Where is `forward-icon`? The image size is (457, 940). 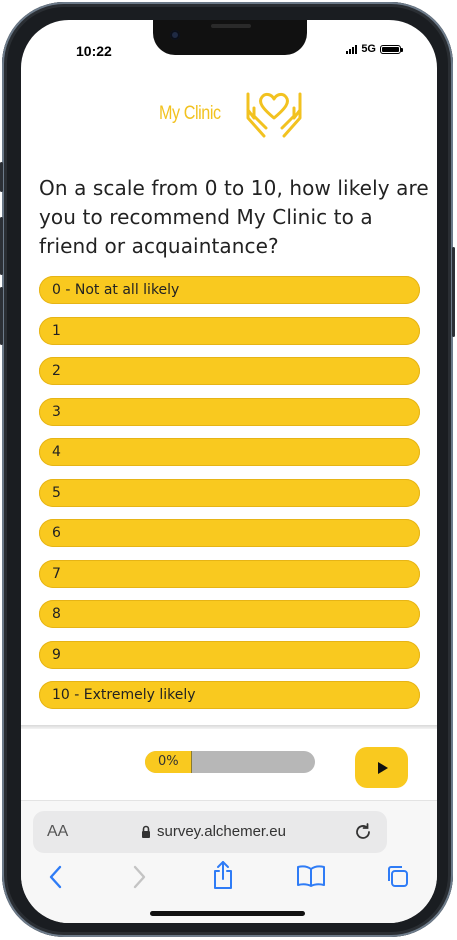 forward-icon is located at coordinates (139, 877).